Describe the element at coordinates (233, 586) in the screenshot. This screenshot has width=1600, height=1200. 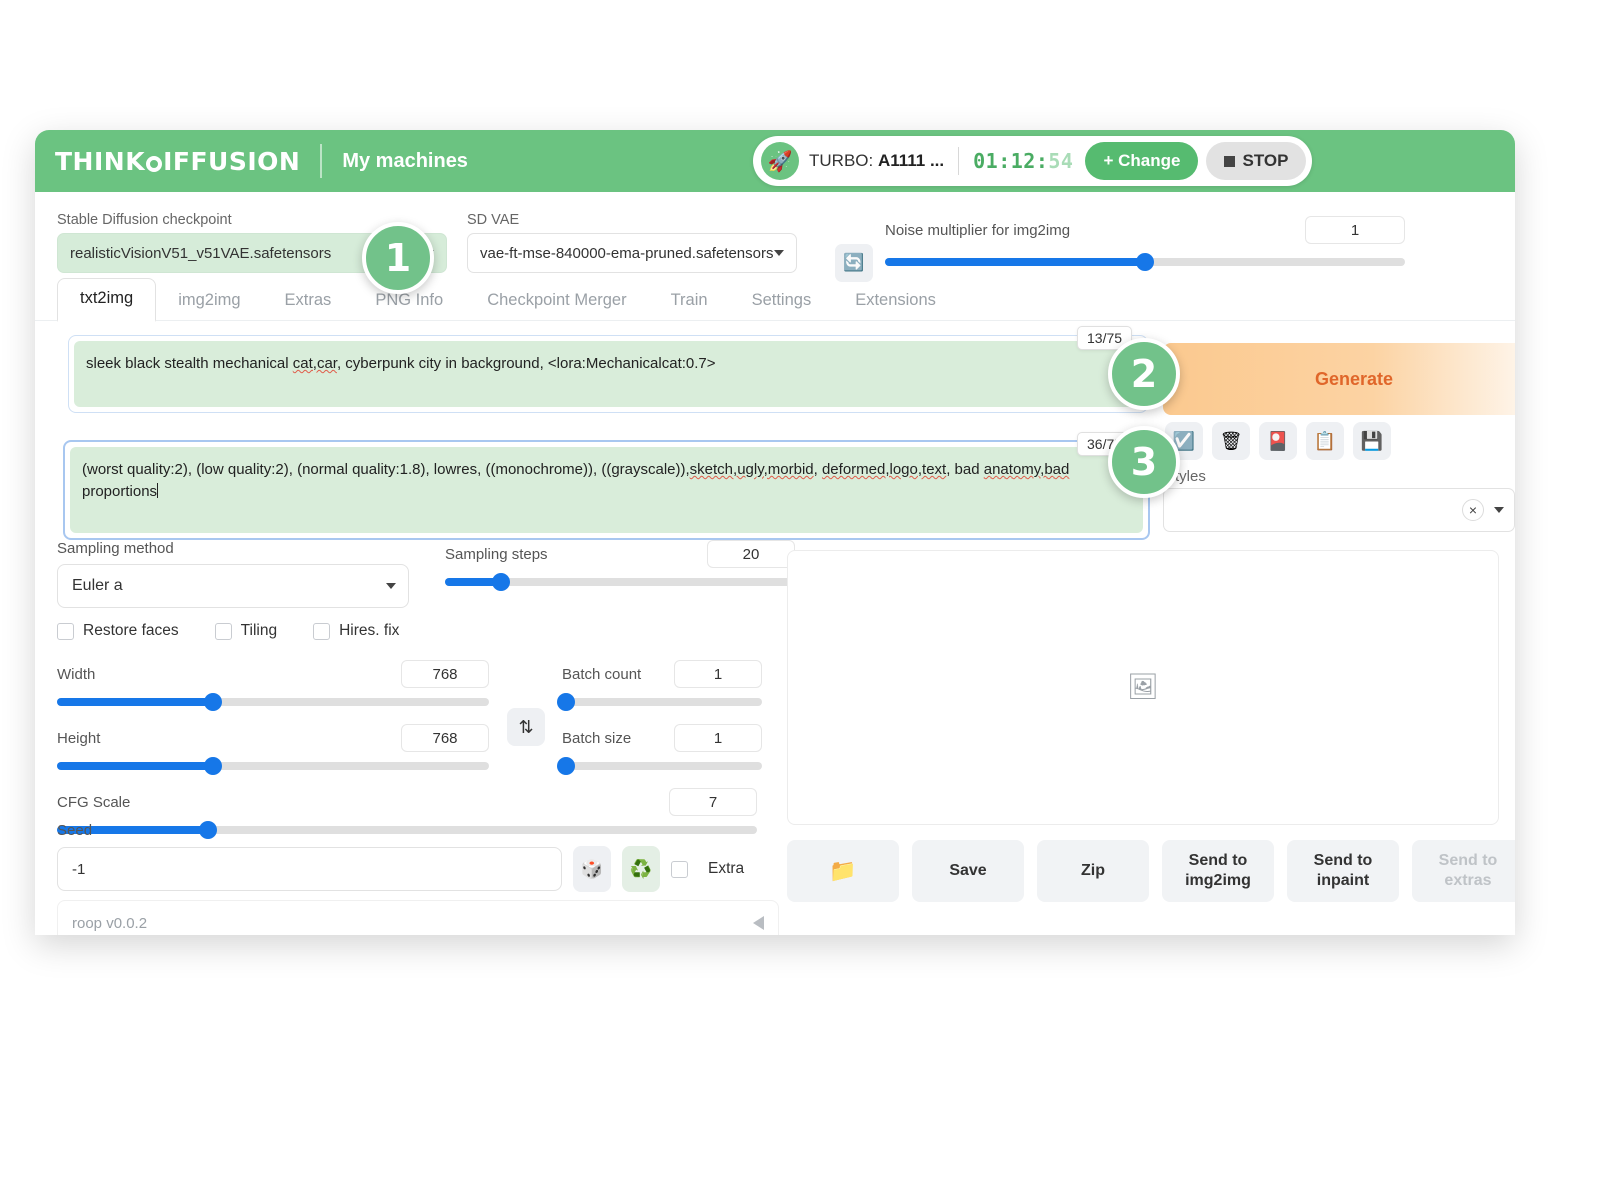
I see `sampling-method-select: Euler a` at that location.